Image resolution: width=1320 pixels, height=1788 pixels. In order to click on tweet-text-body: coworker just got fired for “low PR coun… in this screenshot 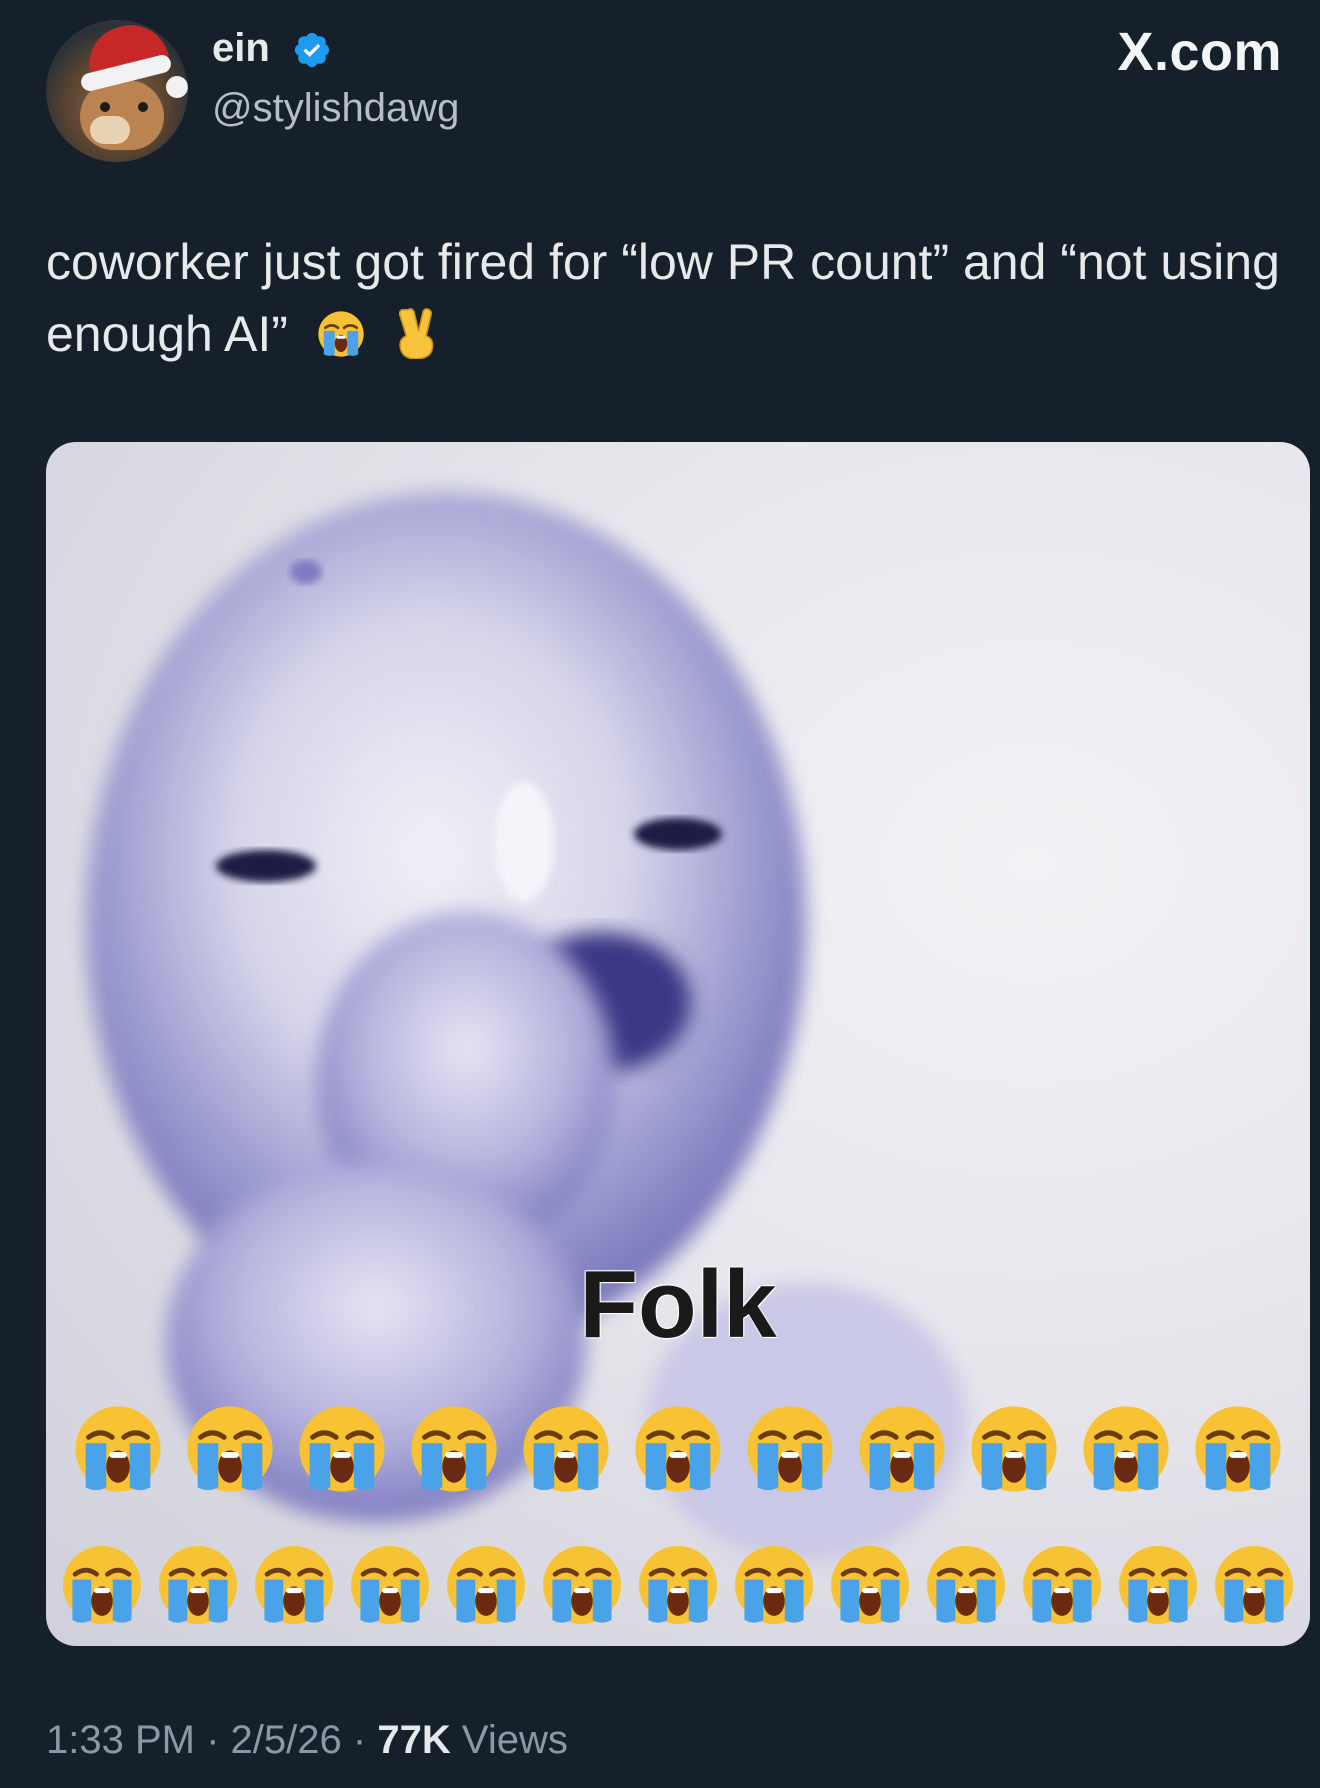, I will do `click(663, 298)`.